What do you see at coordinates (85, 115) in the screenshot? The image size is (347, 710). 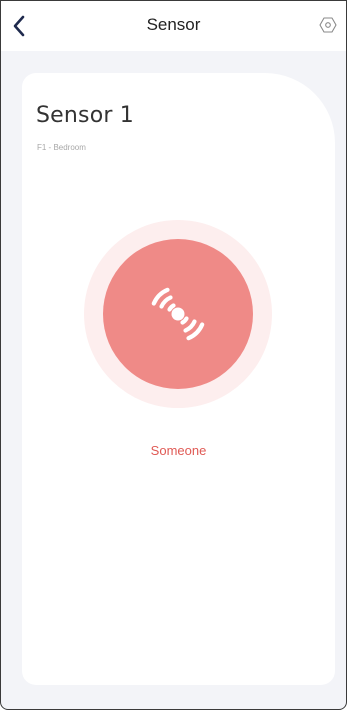 I see `device-name: Sensor 1` at bounding box center [85, 115].